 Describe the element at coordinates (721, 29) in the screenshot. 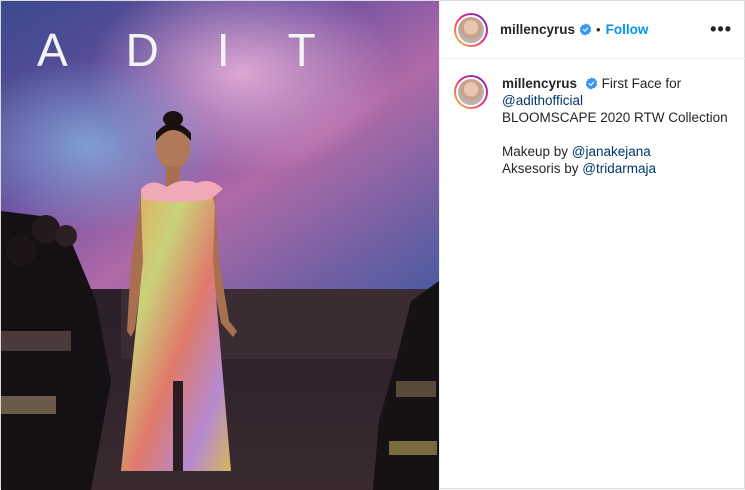

I see `more-options-icon: •••` at that location.